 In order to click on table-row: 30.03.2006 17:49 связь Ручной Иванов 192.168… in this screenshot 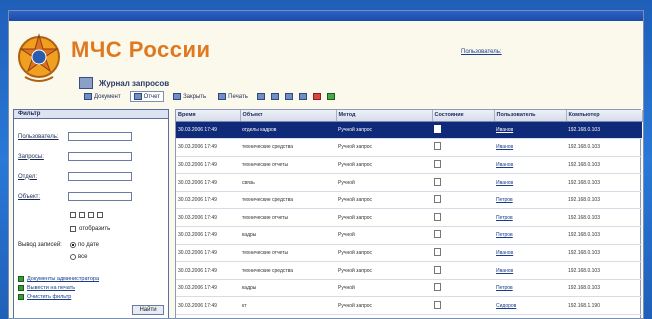, I will do `click(409, 182)`.